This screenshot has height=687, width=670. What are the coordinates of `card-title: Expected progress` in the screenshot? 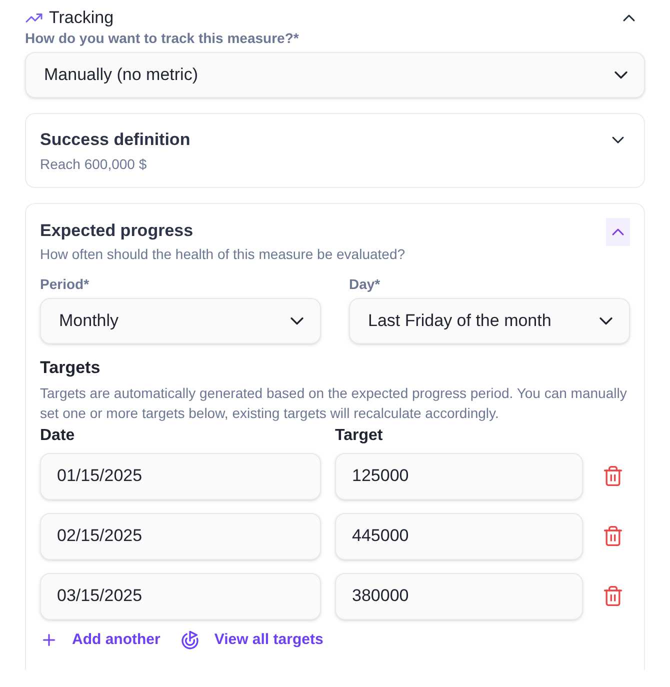 It's located at (117, 231).